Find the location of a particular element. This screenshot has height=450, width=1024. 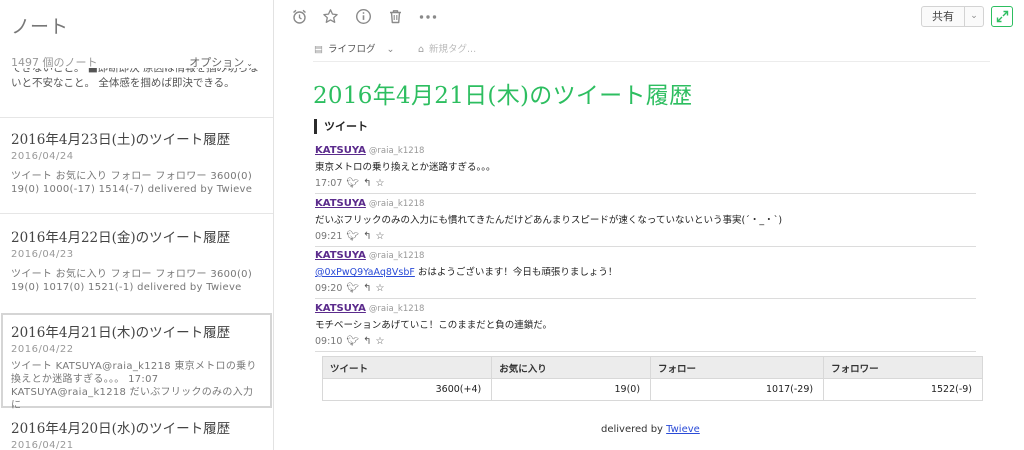

table-row: 3600(+4) 19(0) 1017(-29) 1522(-9) is located at coordinates (652, 389).